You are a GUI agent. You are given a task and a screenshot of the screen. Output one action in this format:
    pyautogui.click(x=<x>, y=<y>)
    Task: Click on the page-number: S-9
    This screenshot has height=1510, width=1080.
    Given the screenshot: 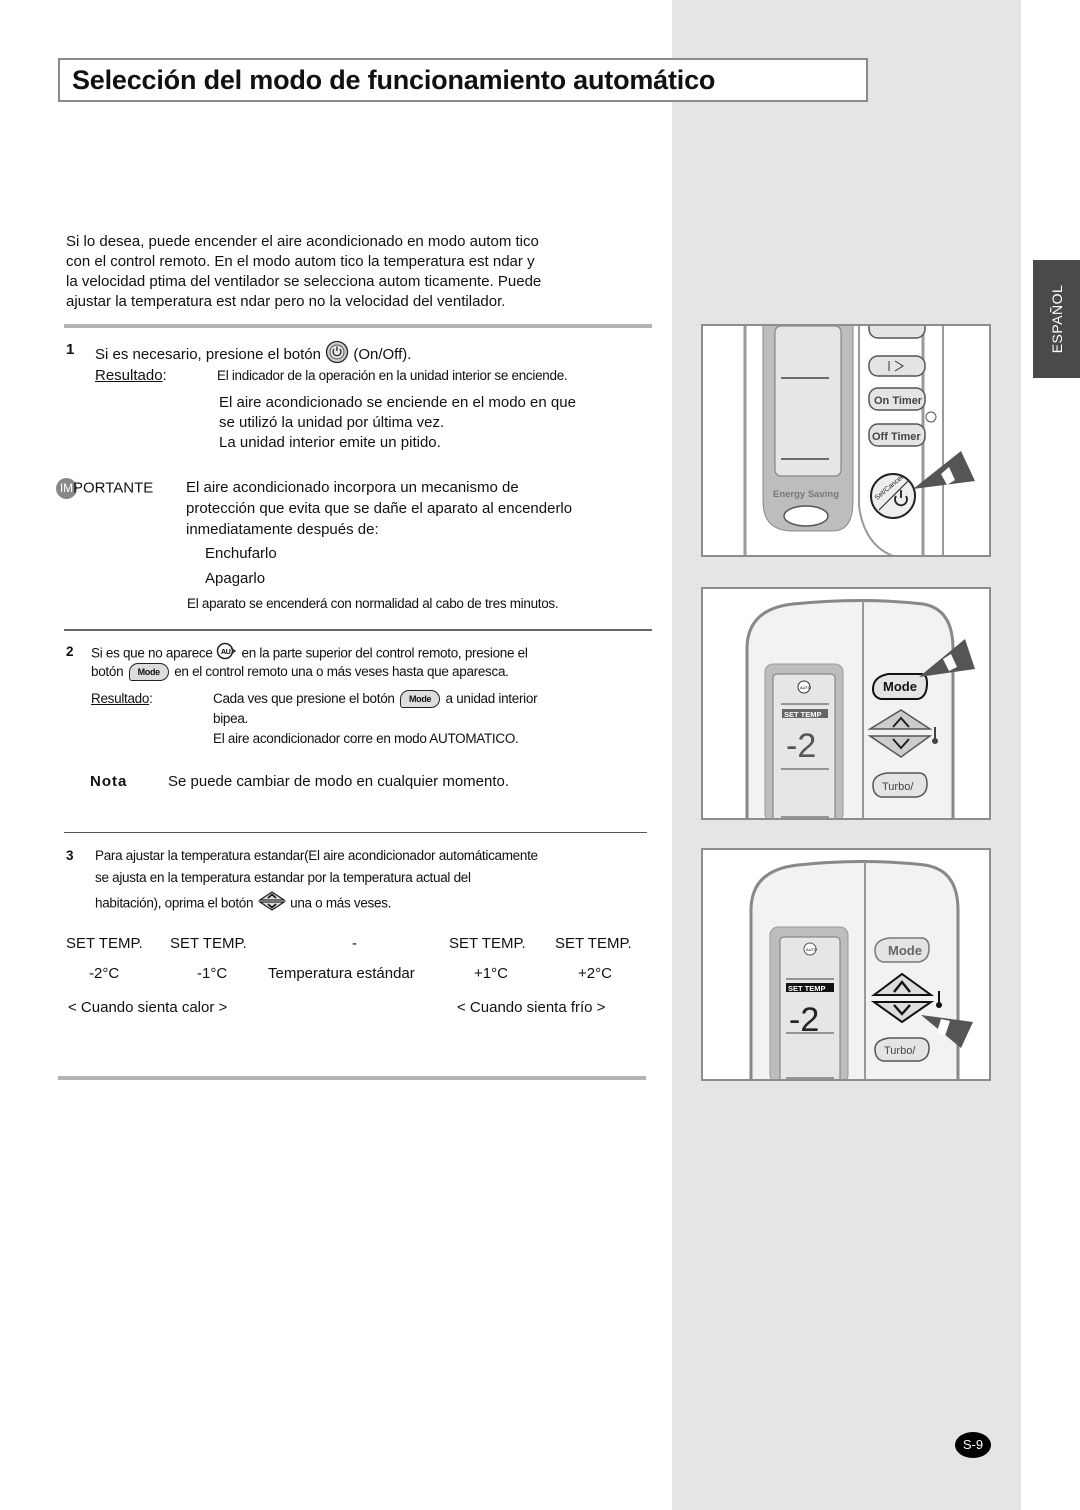 What is the action you would take?
    pyautogui.click(x=973, y=1445)
    